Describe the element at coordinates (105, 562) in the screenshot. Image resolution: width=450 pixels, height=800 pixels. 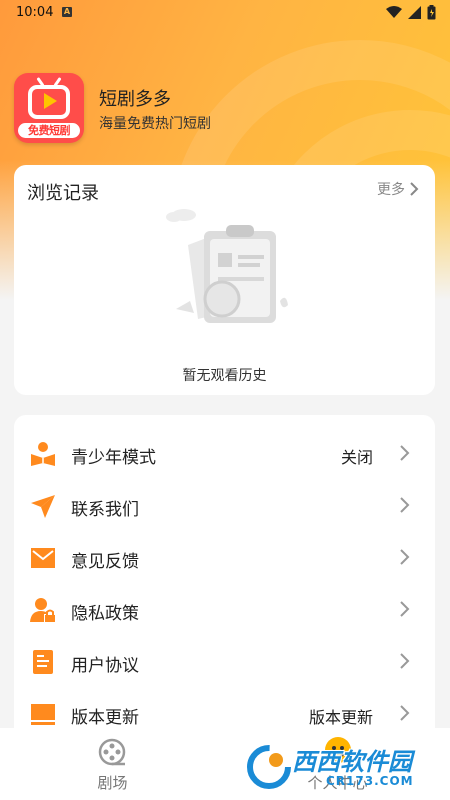
I see `menu-item-label: 意见反馈` at that location.